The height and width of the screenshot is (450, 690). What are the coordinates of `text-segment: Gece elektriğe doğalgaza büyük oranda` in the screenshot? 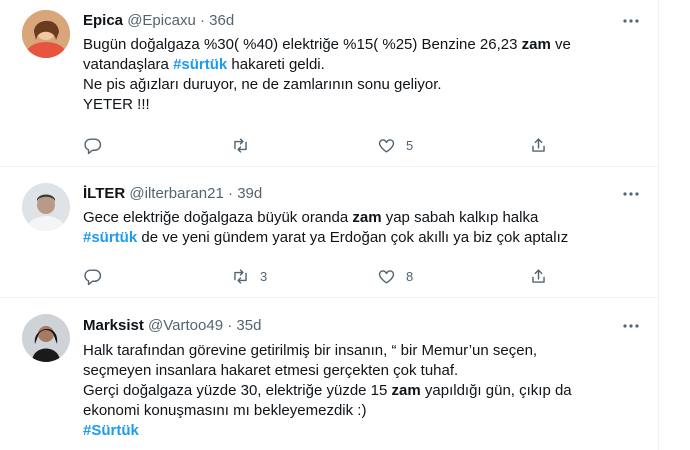 It's located at (218, 217).